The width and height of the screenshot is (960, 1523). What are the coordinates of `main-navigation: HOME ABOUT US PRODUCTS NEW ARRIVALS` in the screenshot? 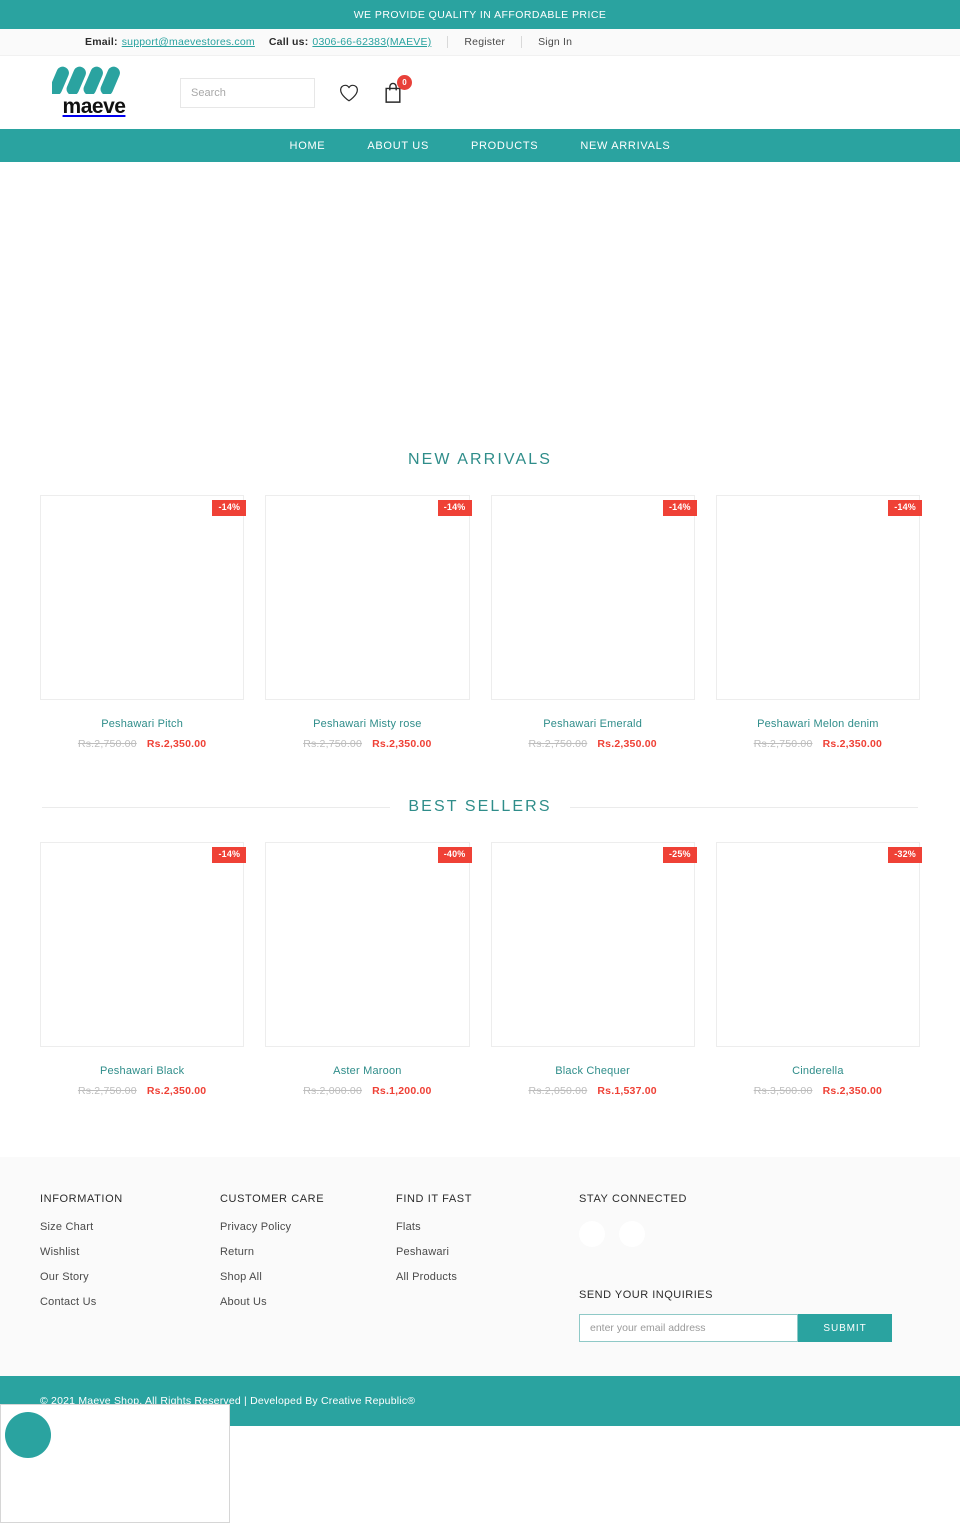 It's located at (480, 145).